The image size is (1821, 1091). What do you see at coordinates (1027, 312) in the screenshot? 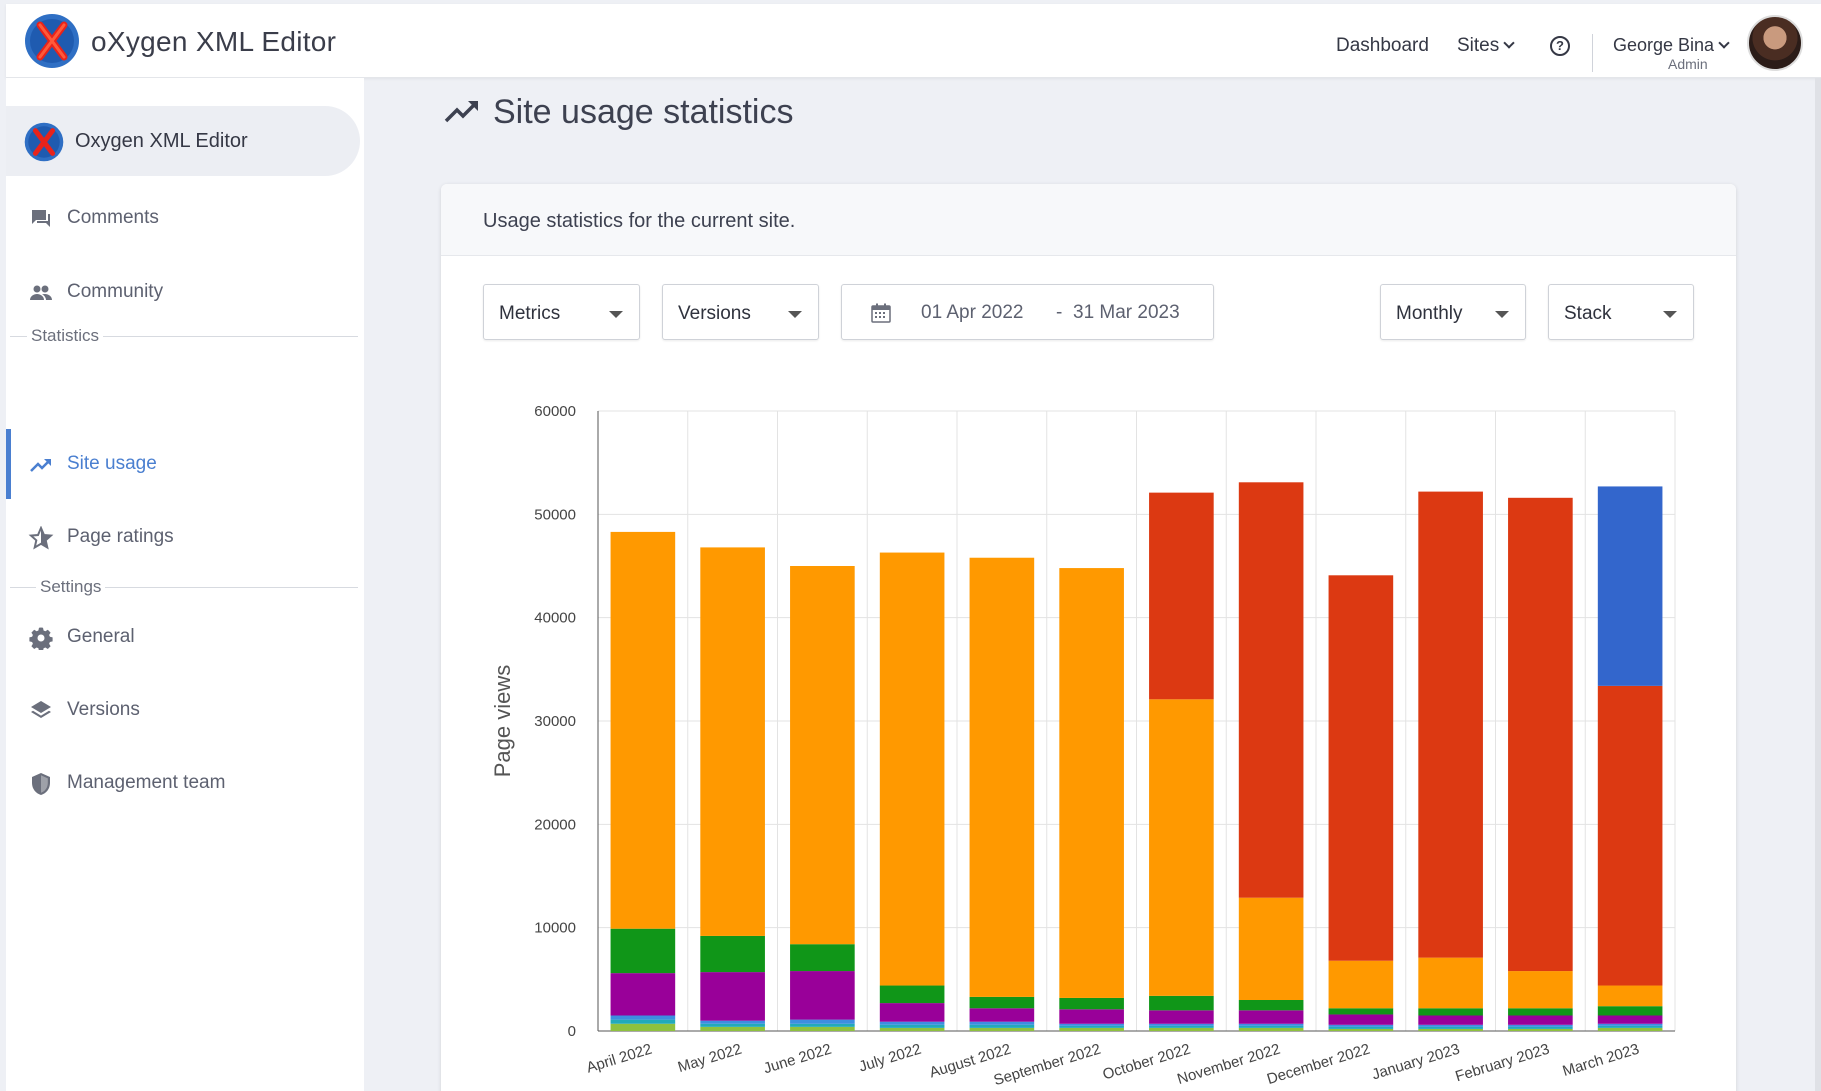
I see `date-range-picker: 01 Apr 2022 - 31 Mar 2023` at bounding box center [1027, 312].